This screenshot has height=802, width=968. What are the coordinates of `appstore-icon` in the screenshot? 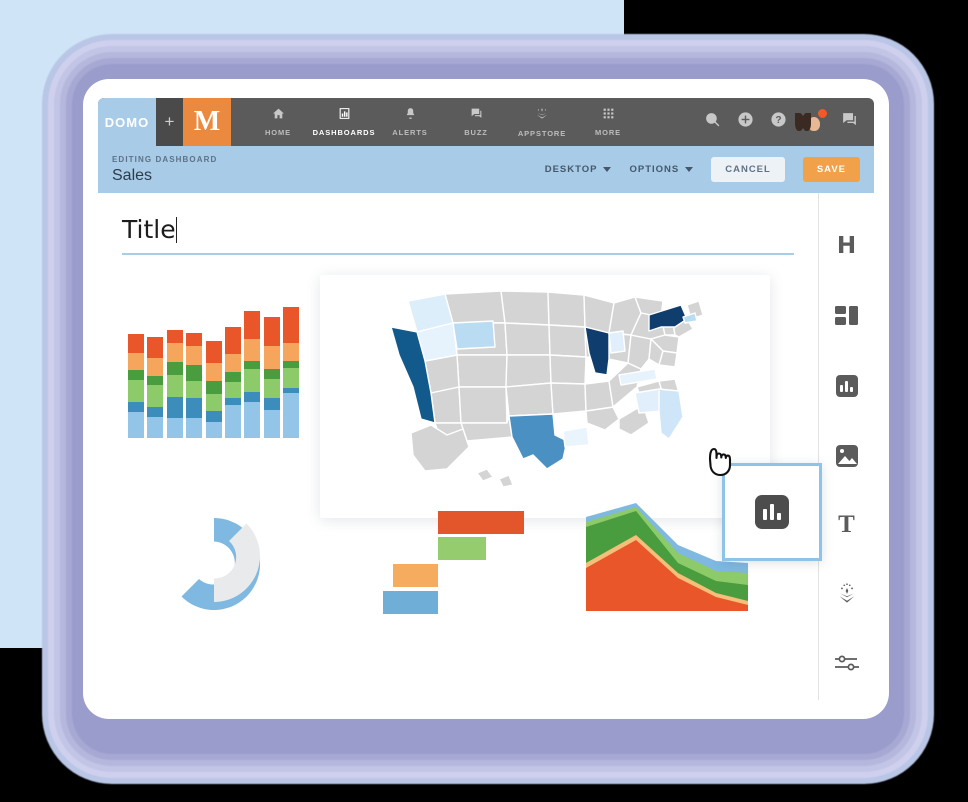 It's located at (542, 116).